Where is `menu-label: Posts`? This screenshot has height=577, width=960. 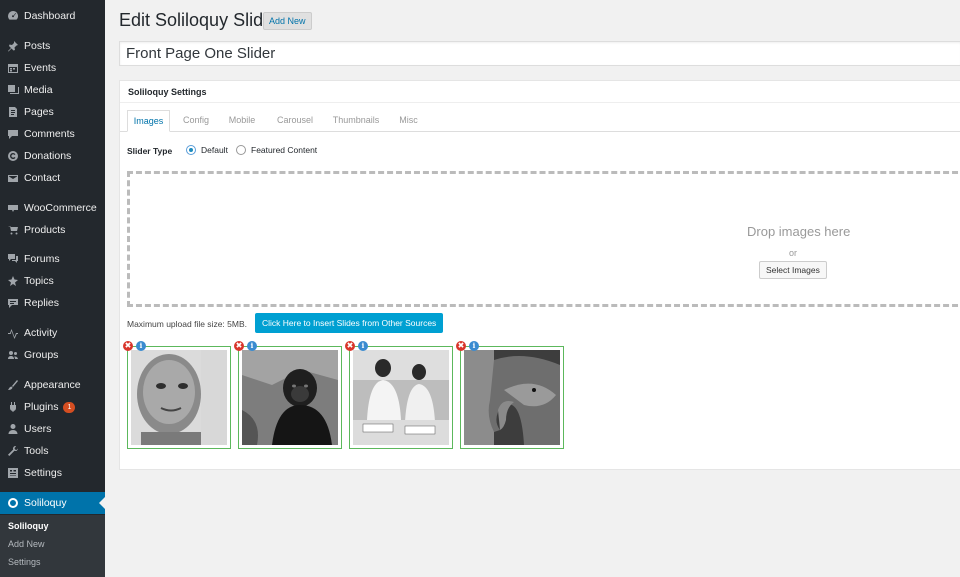 menu-label: Posts is located at coordinates (37, 46).